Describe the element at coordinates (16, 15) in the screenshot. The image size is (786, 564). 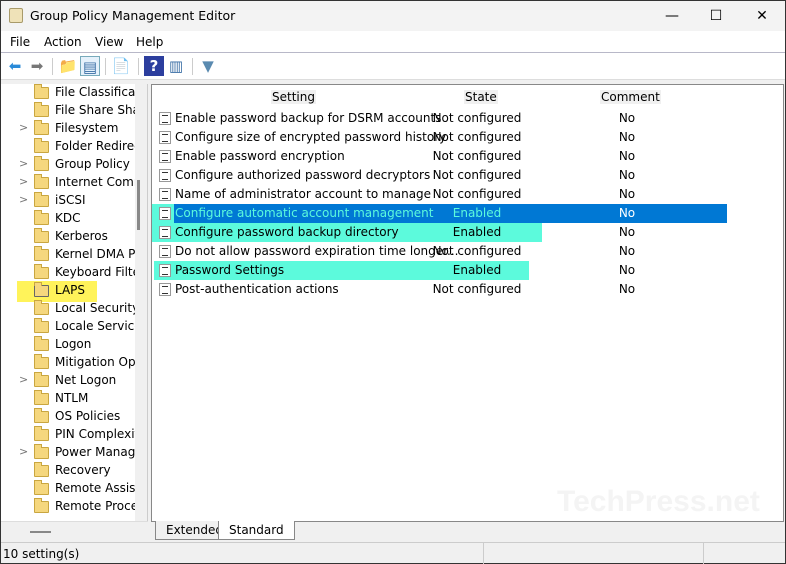
I see `app-icon` at that location.